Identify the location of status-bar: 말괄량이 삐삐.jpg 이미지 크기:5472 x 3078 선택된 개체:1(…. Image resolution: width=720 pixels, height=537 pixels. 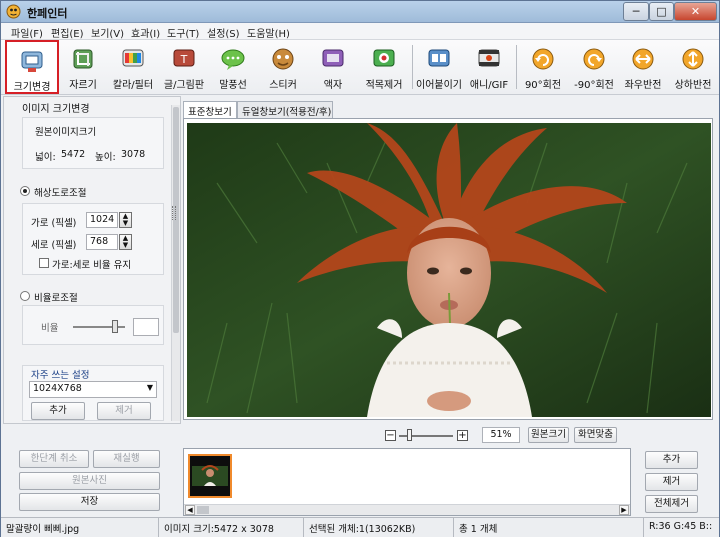
(360, 527).